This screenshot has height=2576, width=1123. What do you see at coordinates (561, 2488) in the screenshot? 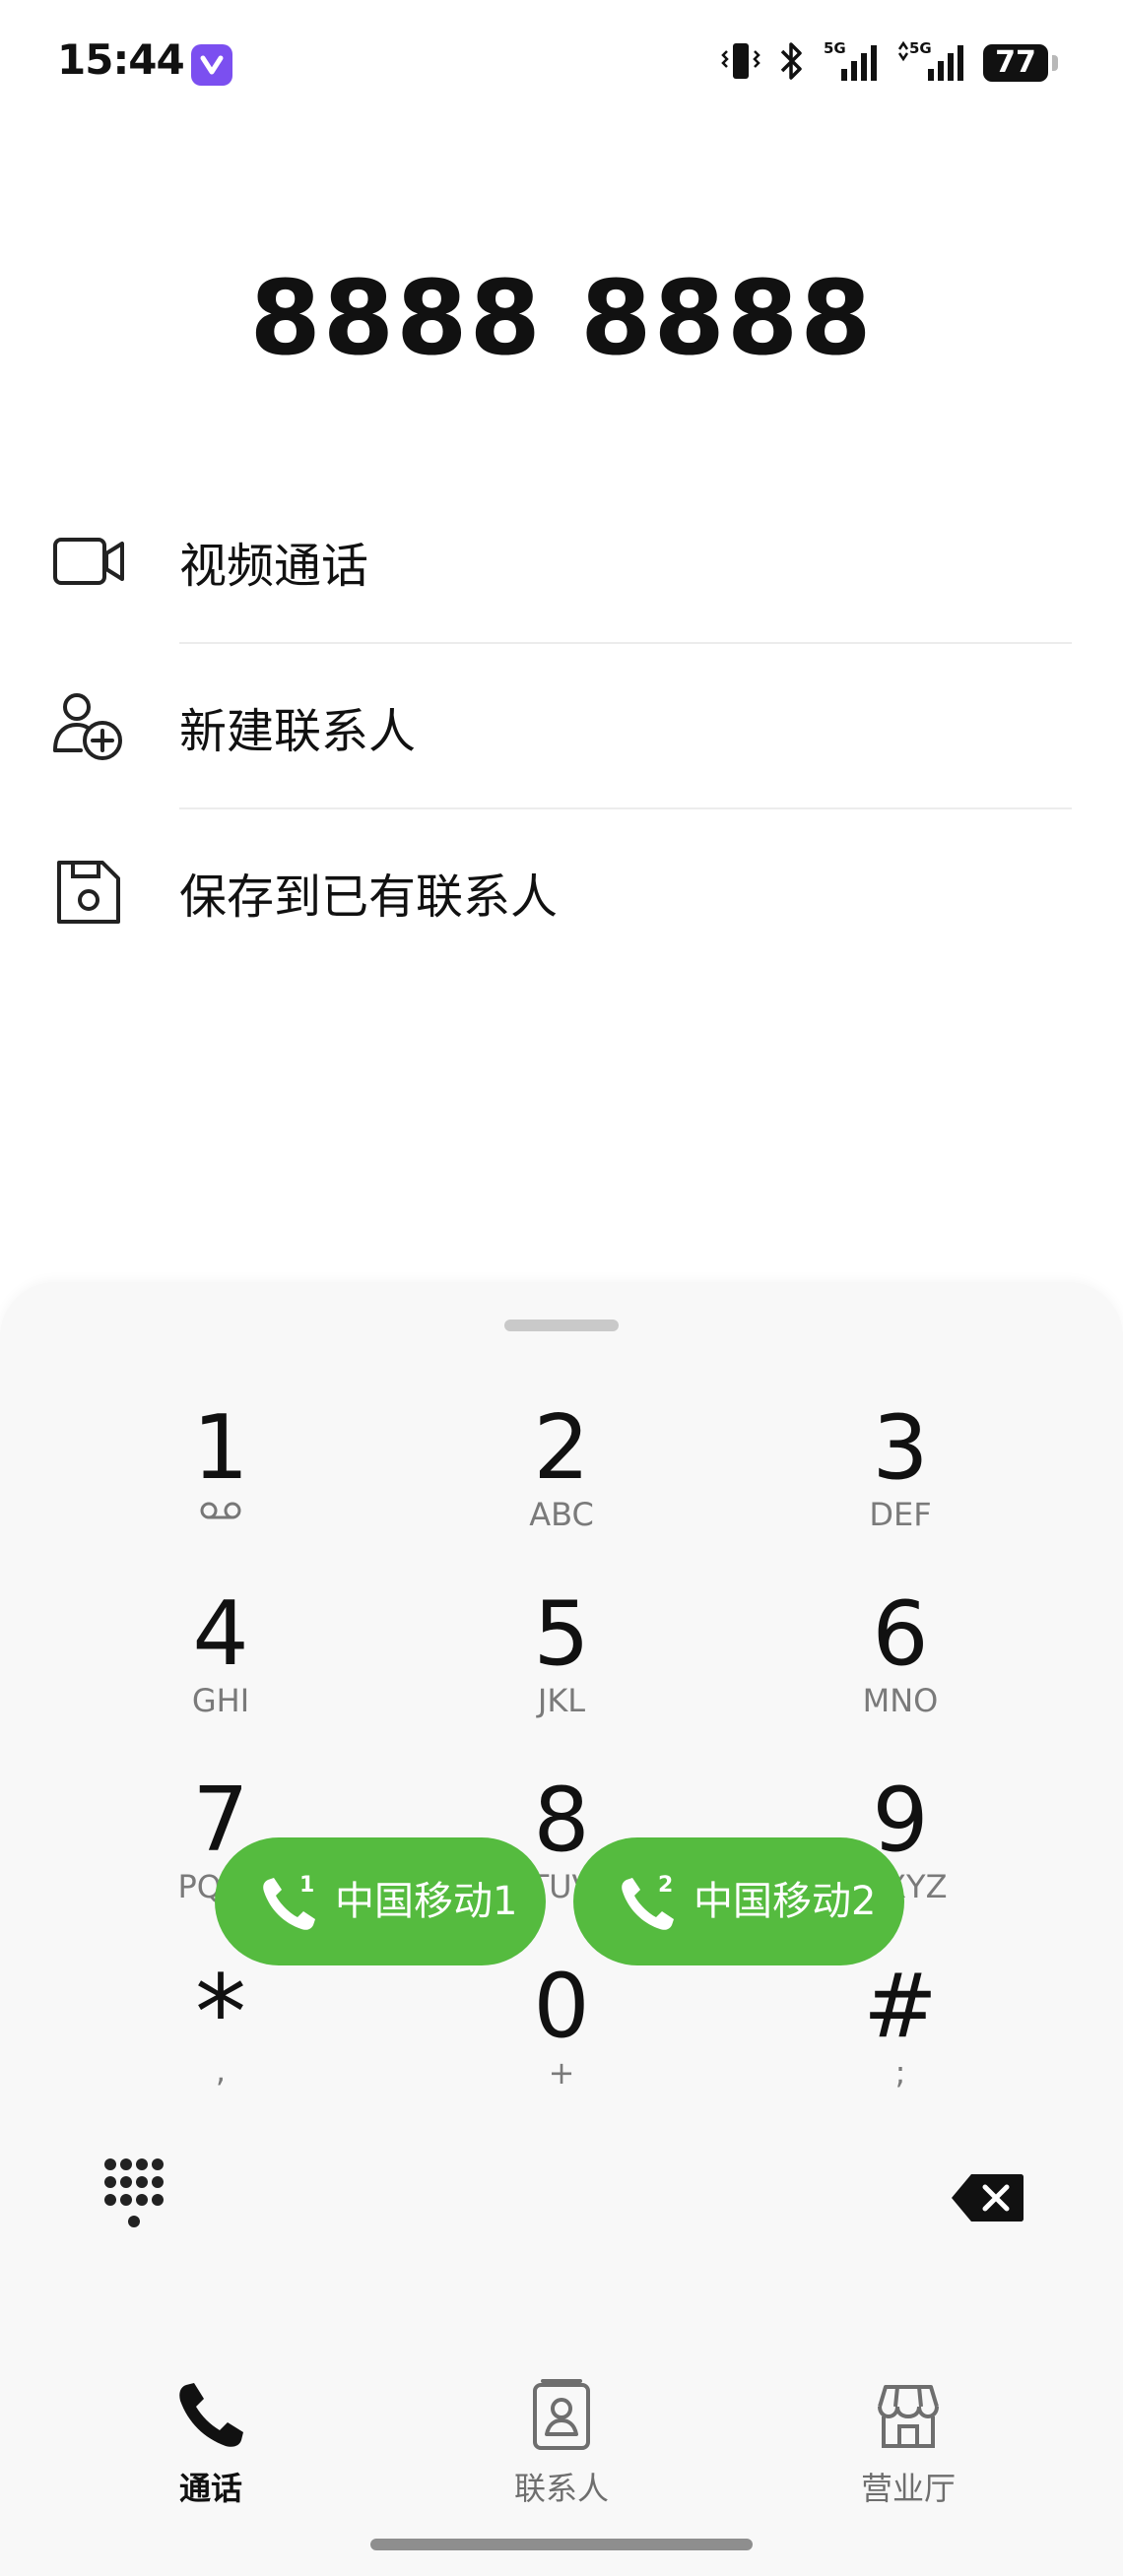
I see `nav-contacts-label: 联系人` at bounding box center [561, 2488].